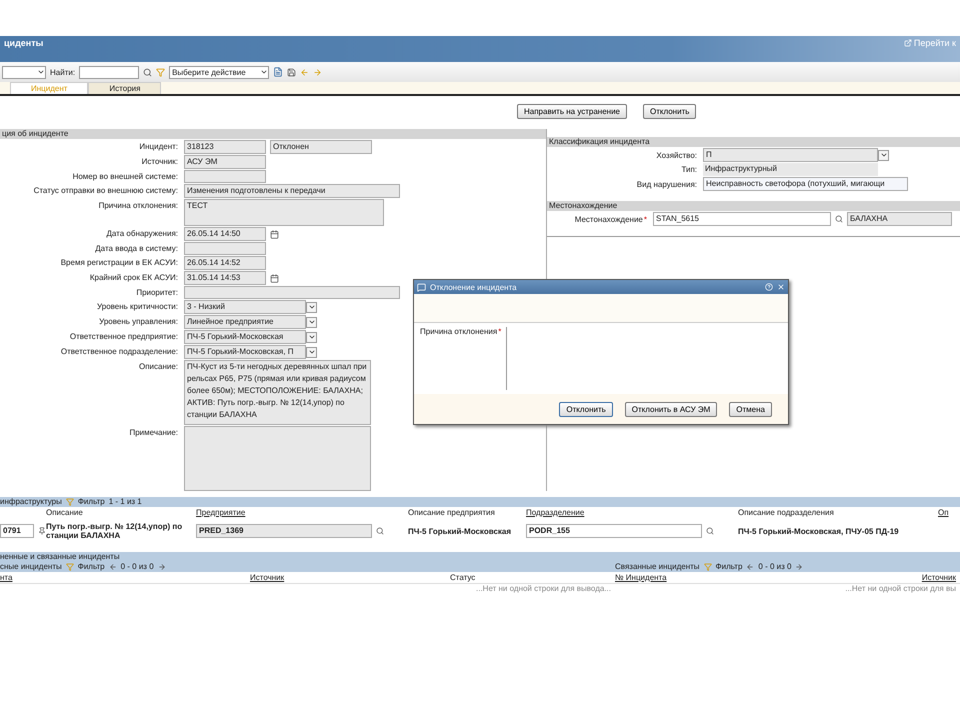  I want to click on text-field: 318123, so click(225, 147).